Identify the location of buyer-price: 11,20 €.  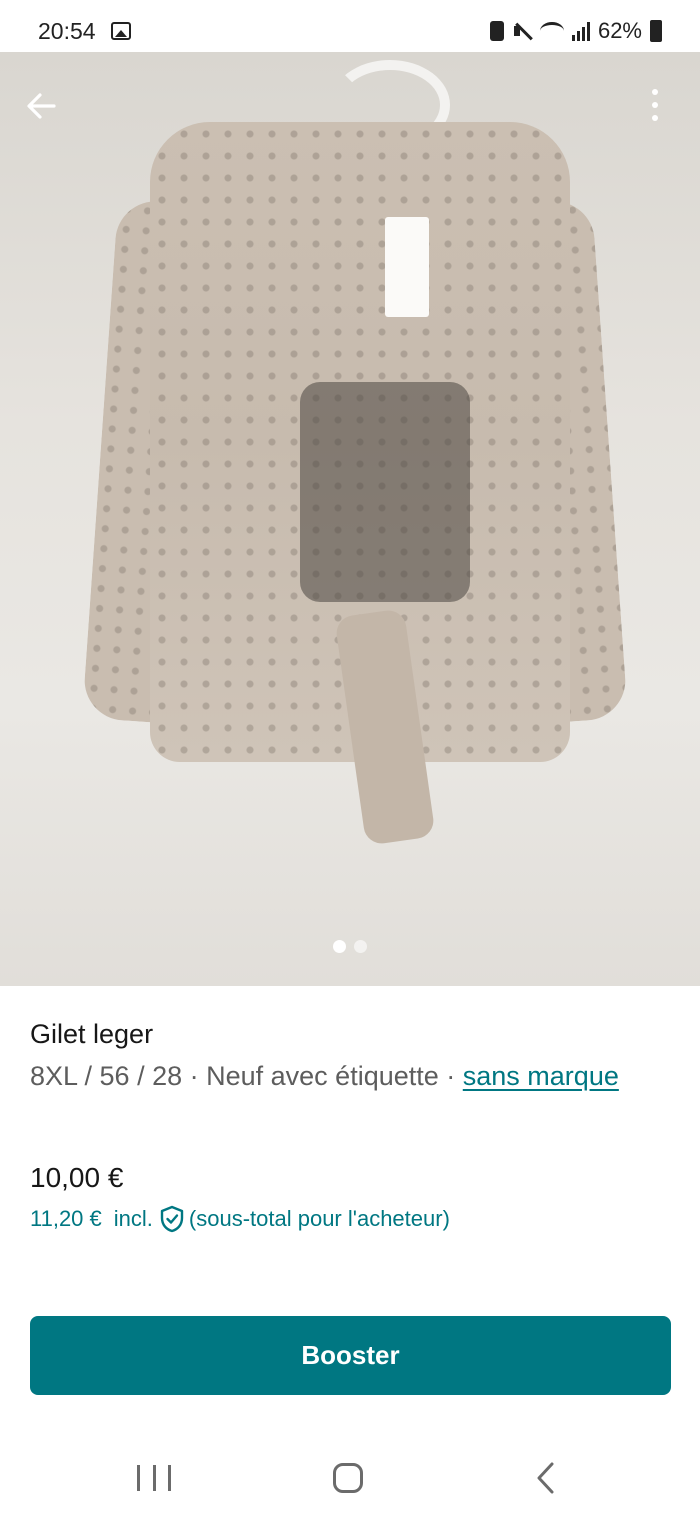
(66, 1218).